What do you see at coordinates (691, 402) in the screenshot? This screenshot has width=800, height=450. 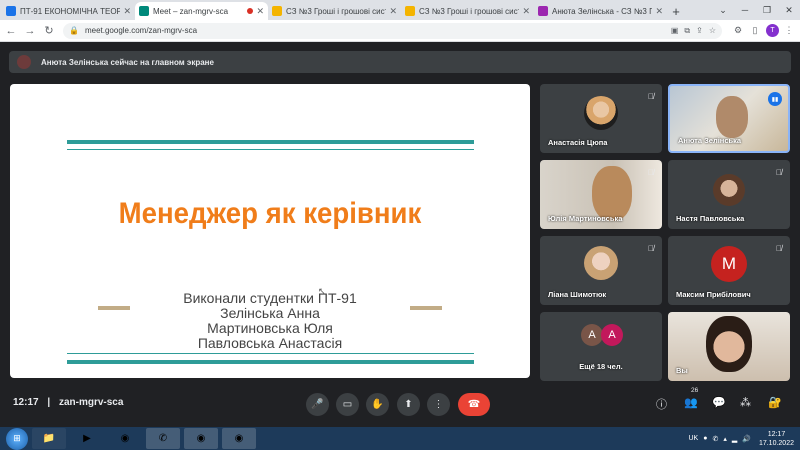 I see `people-icon: 👥` at bounding box center [691, 402].